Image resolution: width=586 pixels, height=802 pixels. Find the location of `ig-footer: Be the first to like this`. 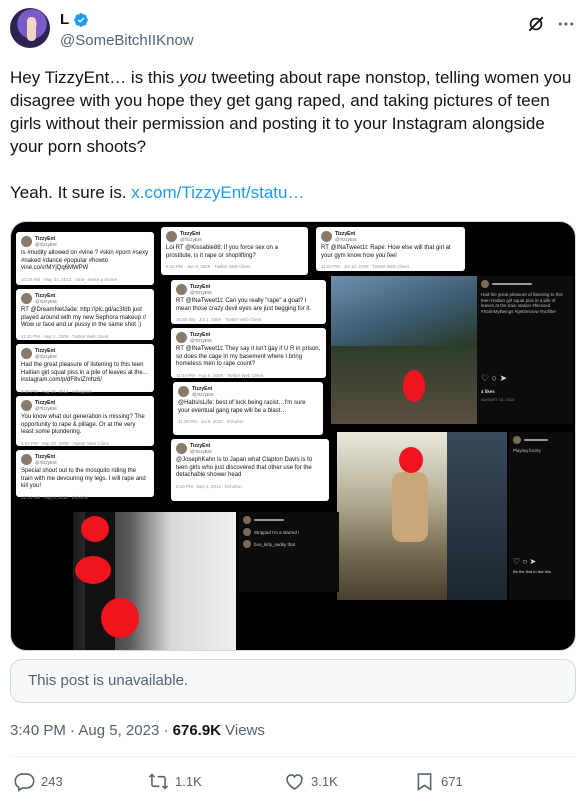

ig-footer: Be the first to like this is located at coordinates (532, 571).